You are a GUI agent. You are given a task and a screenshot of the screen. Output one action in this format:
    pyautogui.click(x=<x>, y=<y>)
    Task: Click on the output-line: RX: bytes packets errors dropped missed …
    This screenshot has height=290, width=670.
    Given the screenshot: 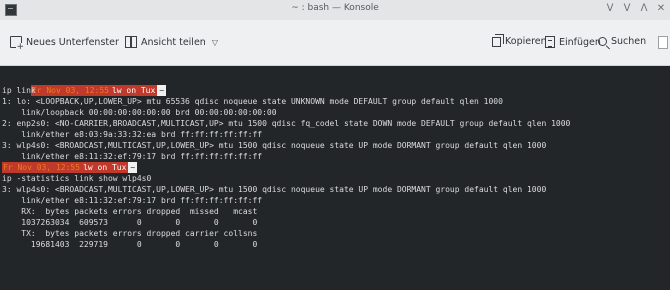 What is the action you would take?
    pyautogui.click(x=130, y=211)
    